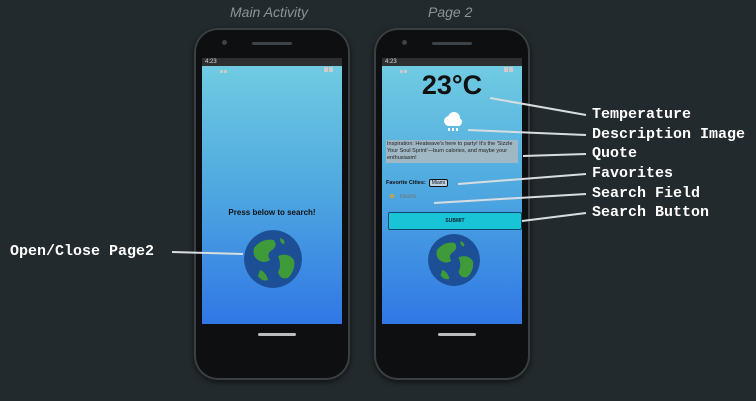 The image size is (756, 401). What do you see at coordinates (554, 155) in the screenshot?
I see `line-quote` at bounding box center [554, 155].